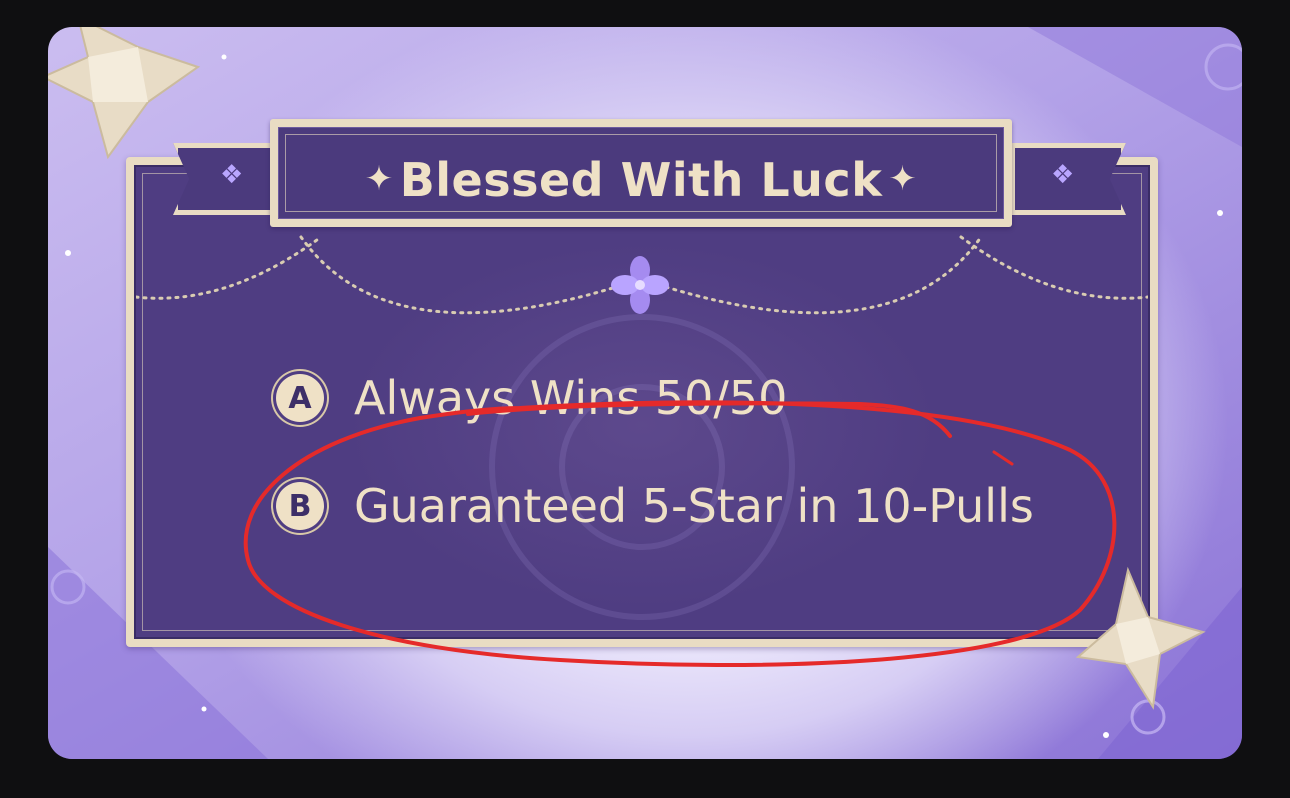 The height and width of the screenshot is (798, 1290). I want to click on option-letter-badge: B, so click(300, 506).